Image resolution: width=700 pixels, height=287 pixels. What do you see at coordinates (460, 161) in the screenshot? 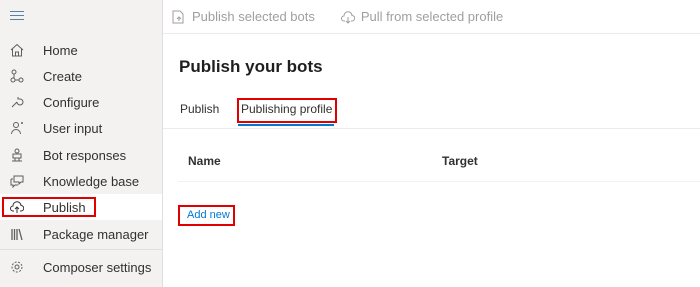
I see `column-header-target: Target` at bounding box center [460, 161].